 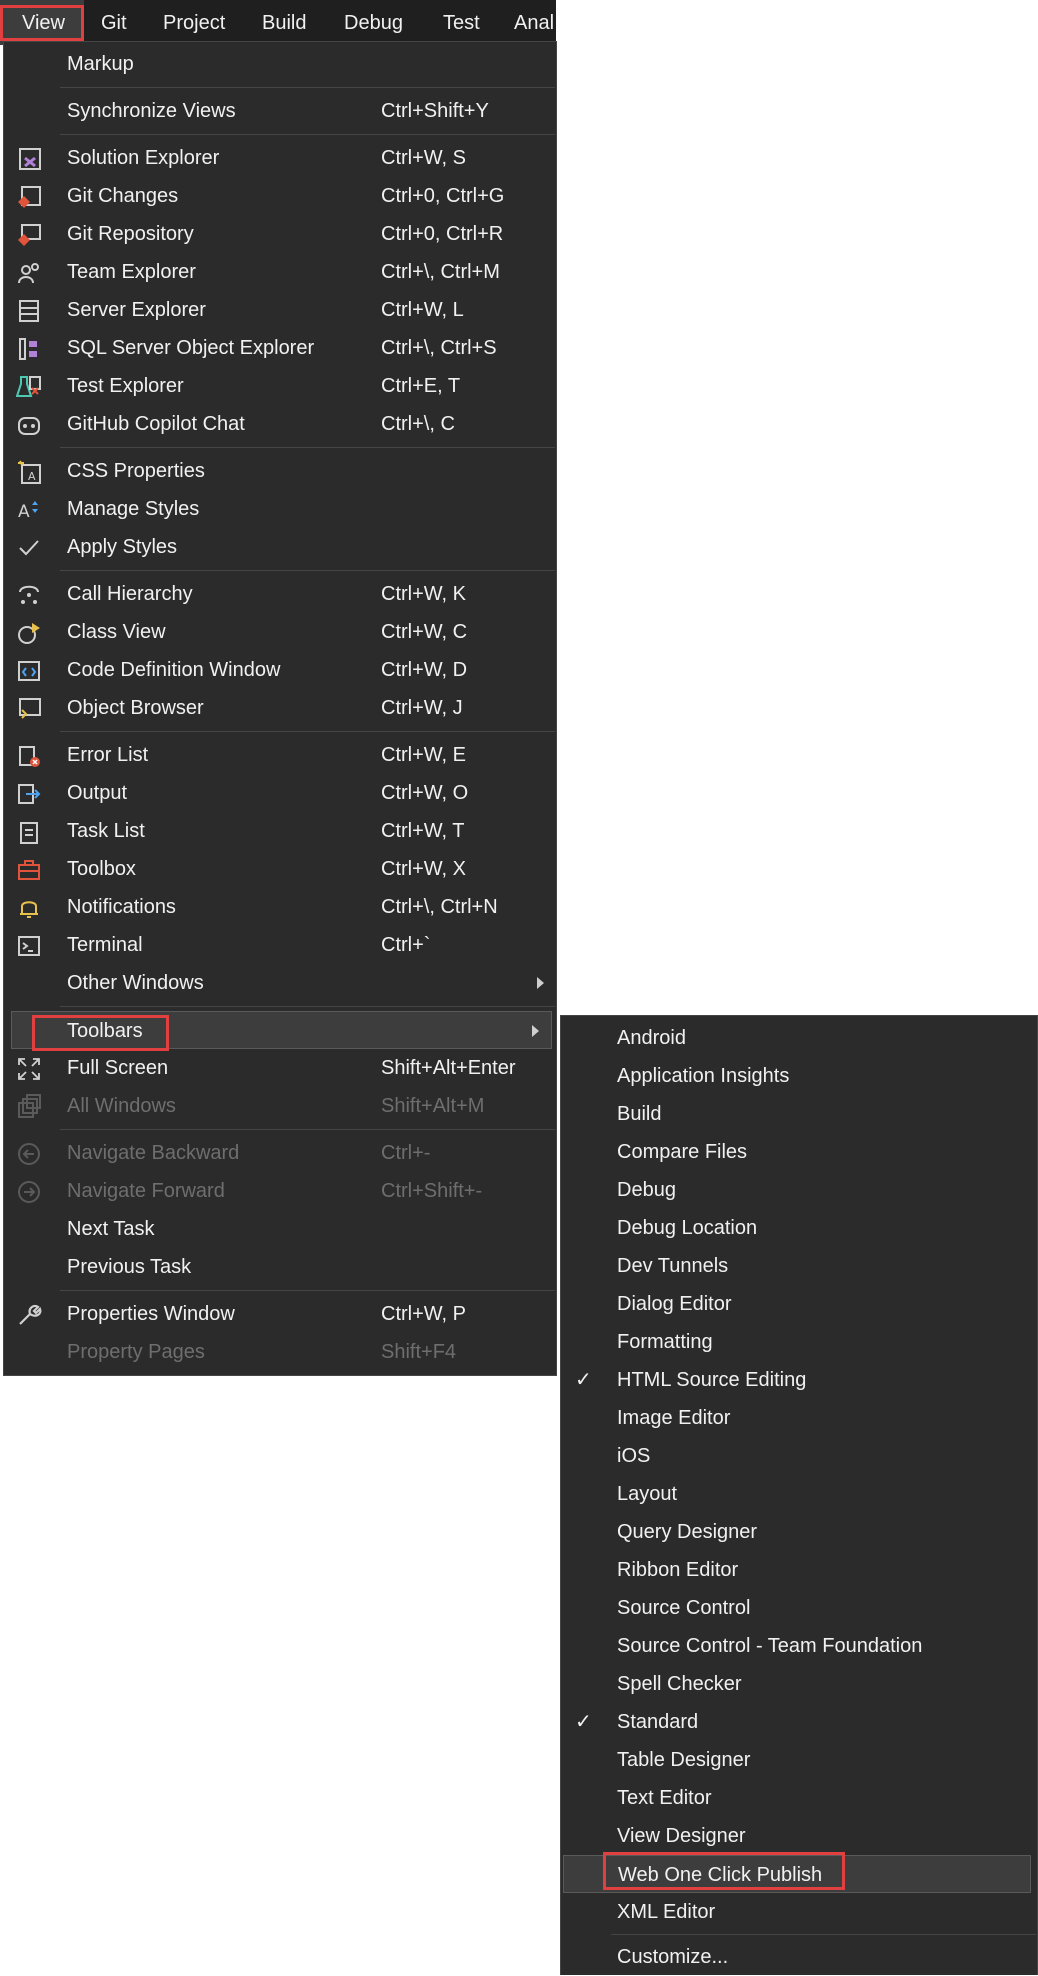 What do you see at coordinates (100, 64) in the screenshot?
I see `menu-item-label: Markup` at bounding box center [100, 64].